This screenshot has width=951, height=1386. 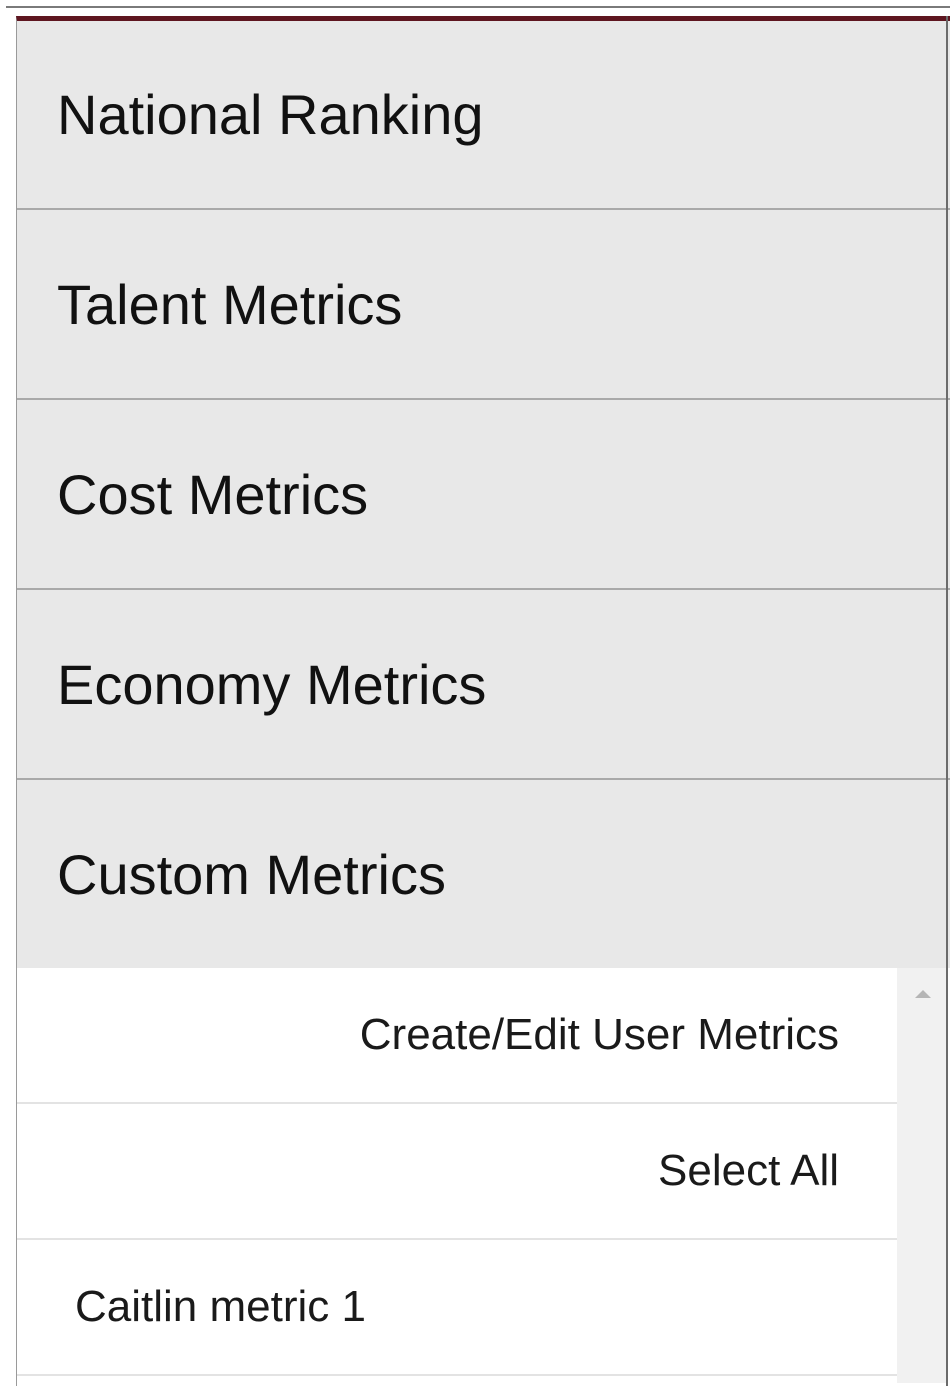 I want to click on accordion-header-cost-metrics: Cost Metrics, so click(x=483, y=495).